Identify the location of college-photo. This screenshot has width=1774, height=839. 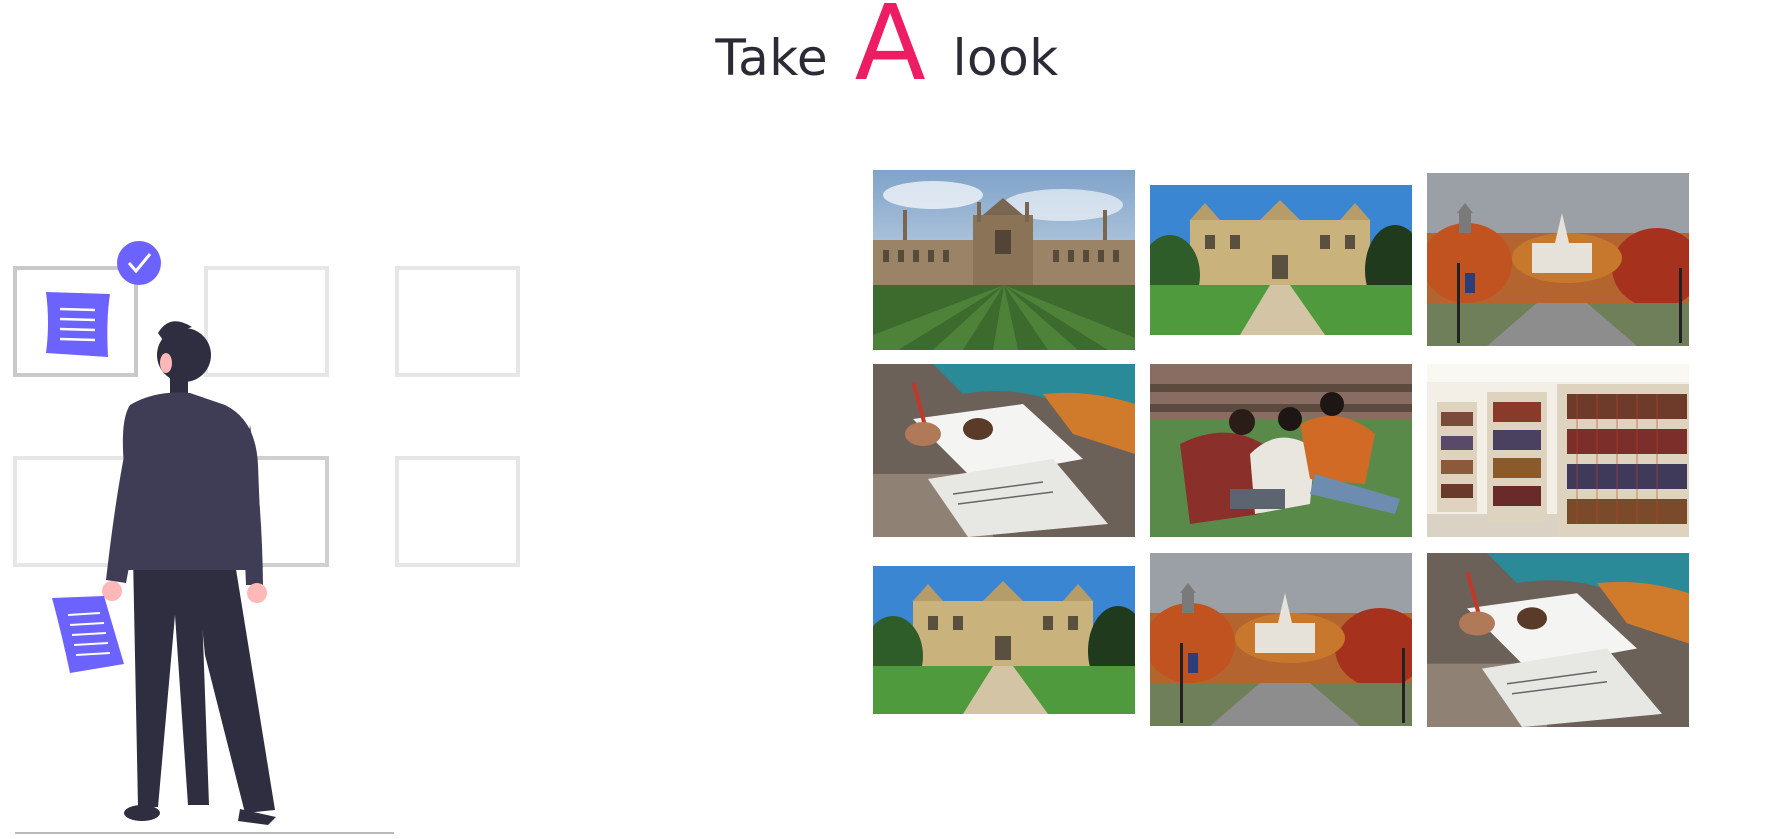
(1004, 260).